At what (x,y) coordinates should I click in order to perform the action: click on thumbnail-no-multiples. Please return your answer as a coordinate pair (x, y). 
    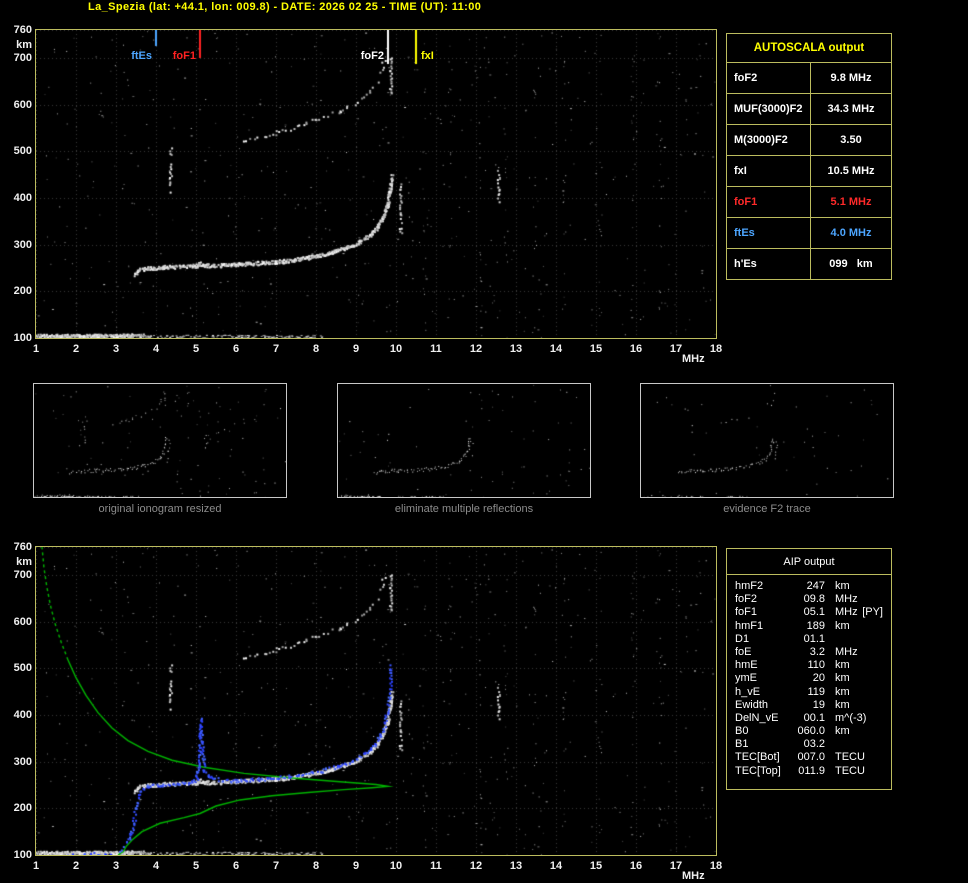
    Looking at the image, I should click on (464, 440).